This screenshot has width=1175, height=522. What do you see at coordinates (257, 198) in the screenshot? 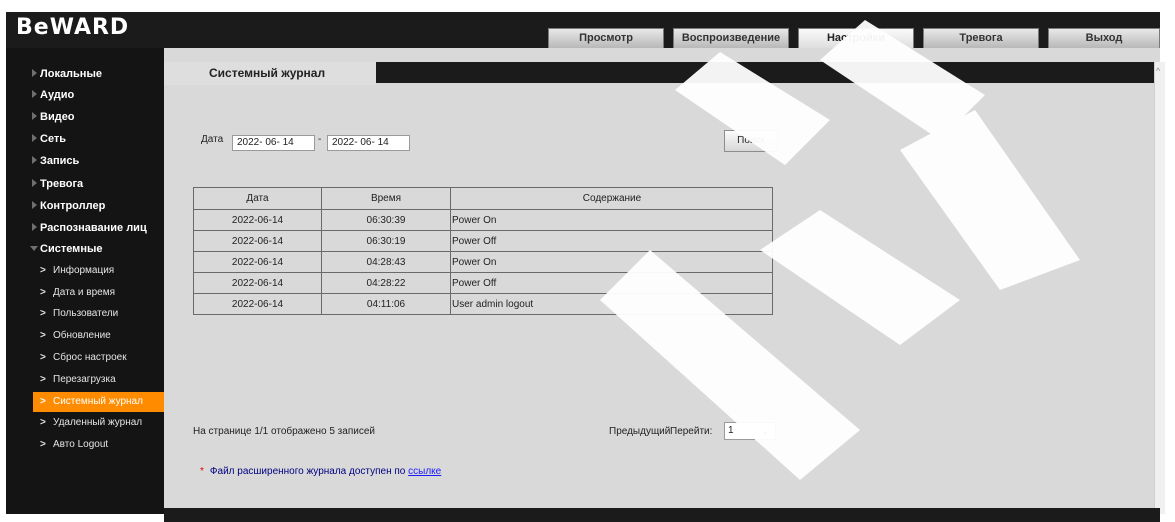
I see `column-header-date: Дата` at bounding box center [257, 198].